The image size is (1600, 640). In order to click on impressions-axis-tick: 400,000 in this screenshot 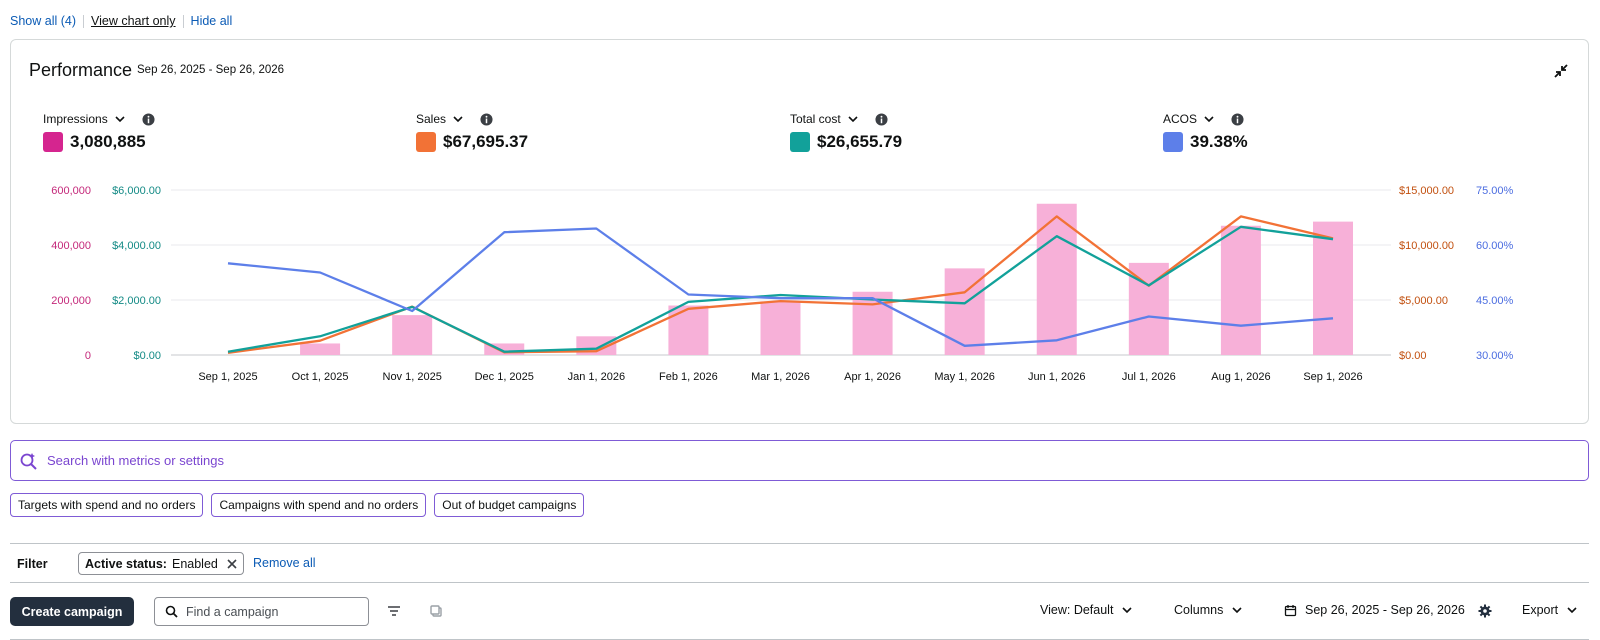, I will do `click(71, 246)`.